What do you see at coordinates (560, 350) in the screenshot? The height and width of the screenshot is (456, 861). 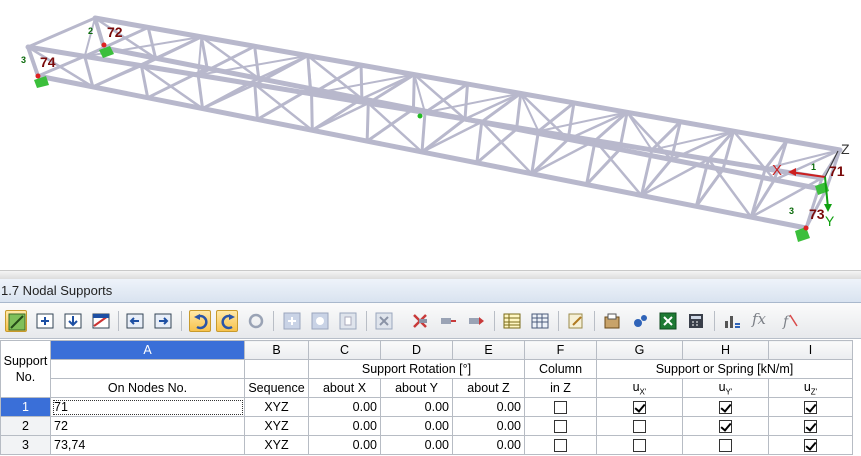 I see `column-f-header: F` at bounding box center [560, 350].